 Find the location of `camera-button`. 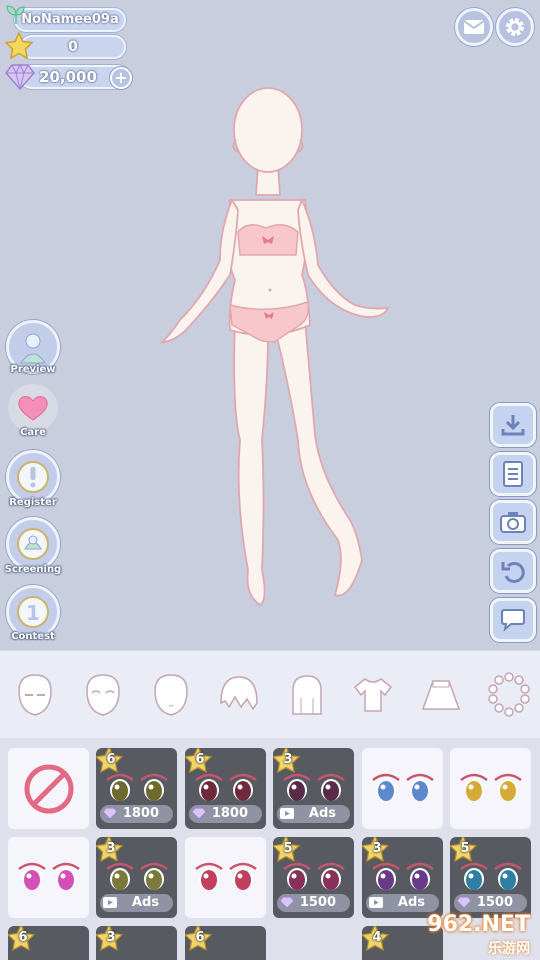

camera-button is located at coordinates (513, 522).